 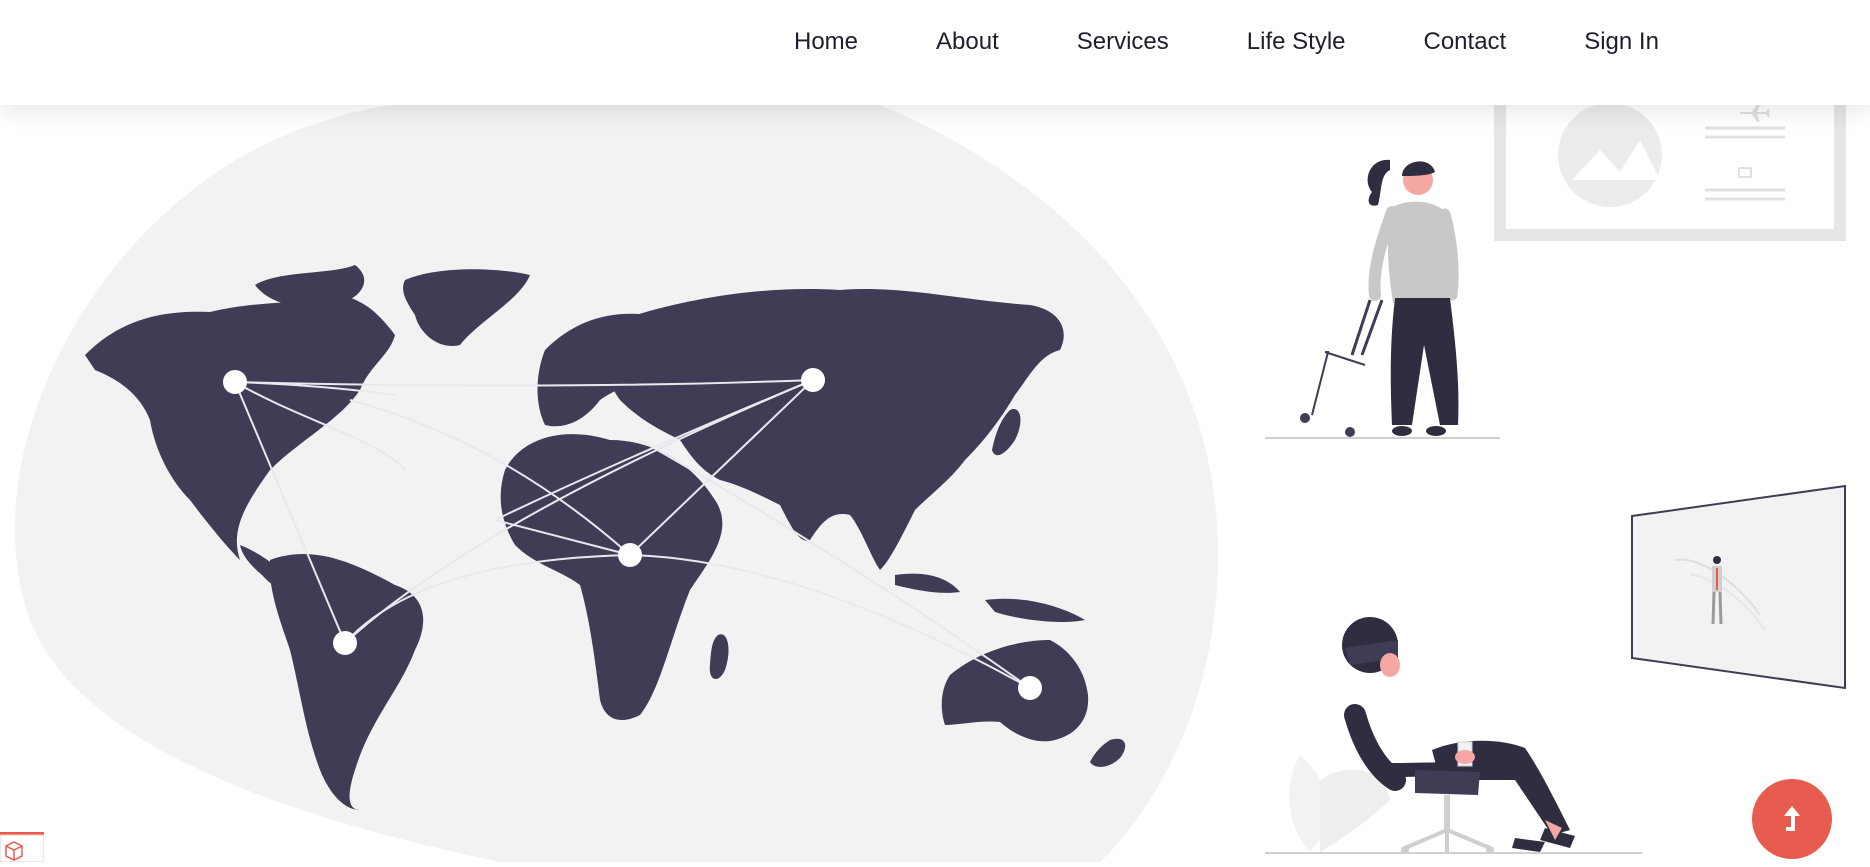 I want to click on nav-home: Home, so click(x=826, y=42).